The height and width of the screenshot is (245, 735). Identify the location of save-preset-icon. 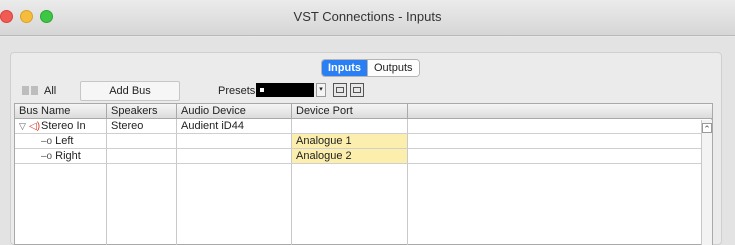
(340, 90).